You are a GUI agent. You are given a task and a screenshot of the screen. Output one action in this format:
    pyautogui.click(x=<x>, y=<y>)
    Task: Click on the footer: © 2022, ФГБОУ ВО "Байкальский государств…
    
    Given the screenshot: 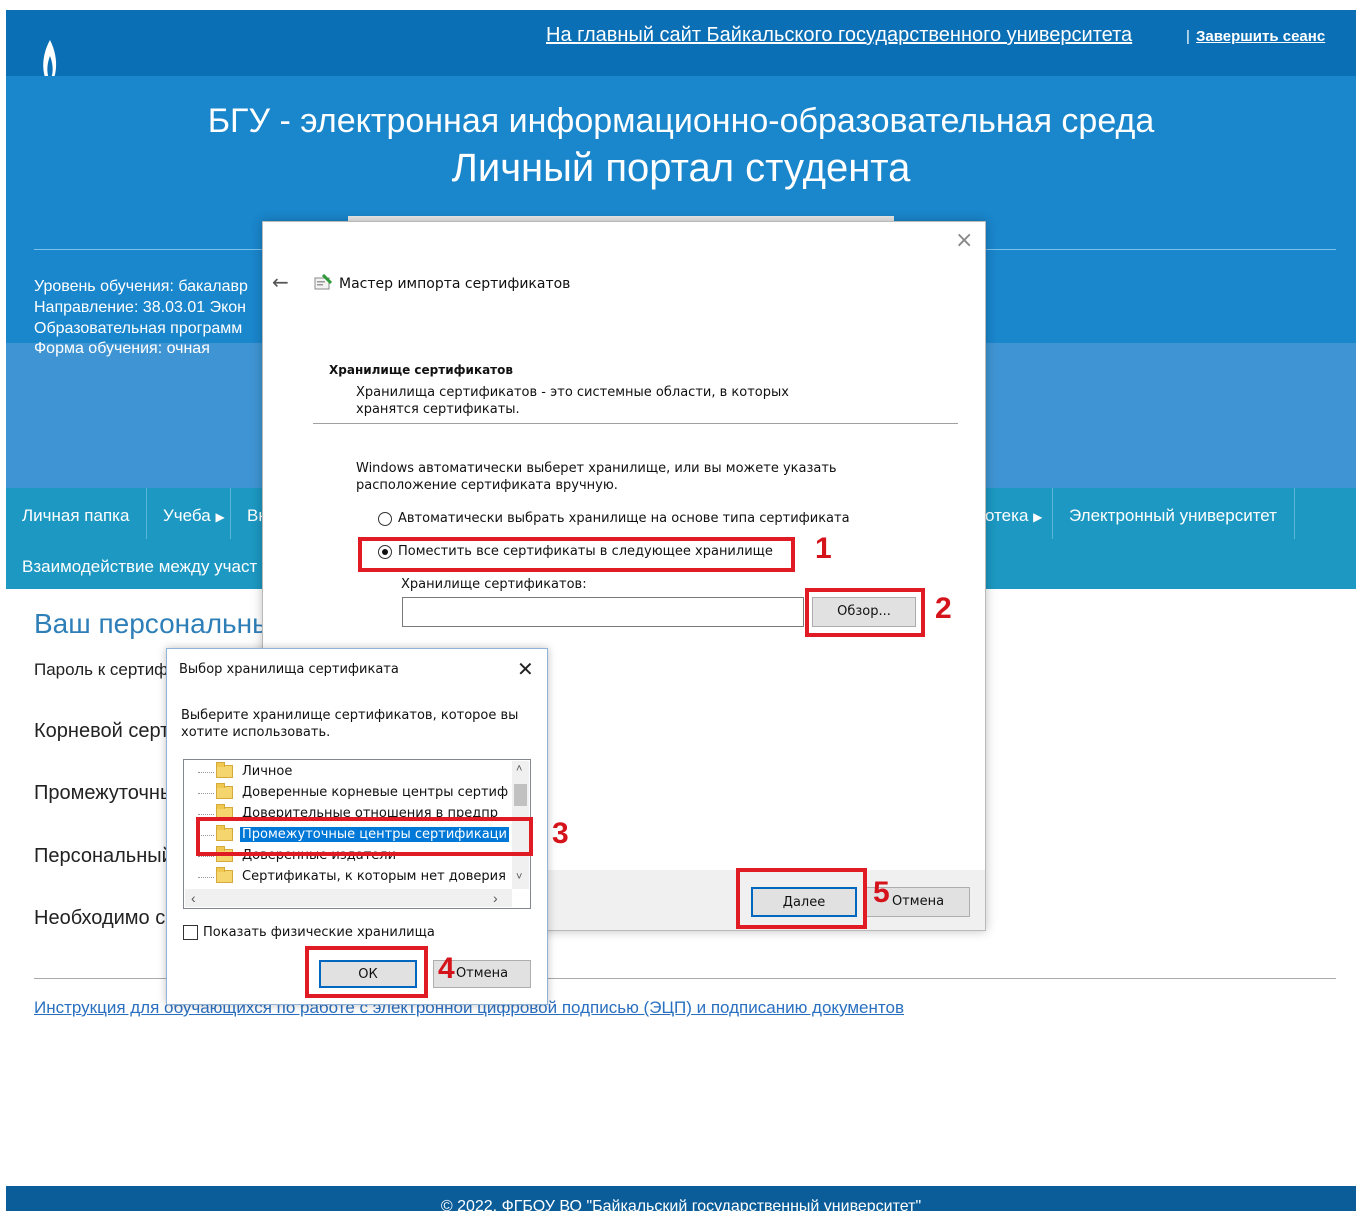 What is the action you would take?
    pyautogui.click(x=681, y=1200)
    